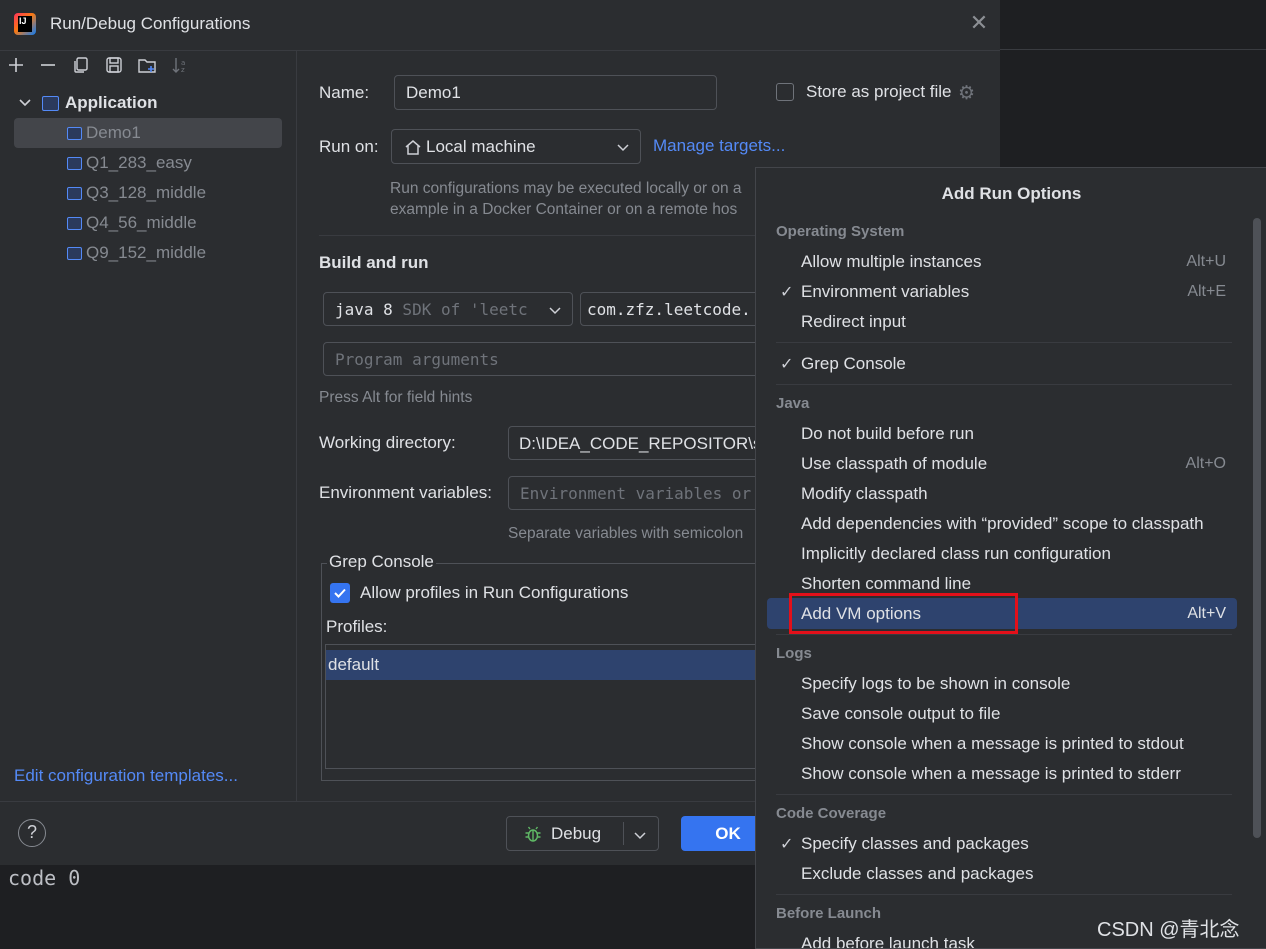  I want to click on save-icon, so click(114, 65).